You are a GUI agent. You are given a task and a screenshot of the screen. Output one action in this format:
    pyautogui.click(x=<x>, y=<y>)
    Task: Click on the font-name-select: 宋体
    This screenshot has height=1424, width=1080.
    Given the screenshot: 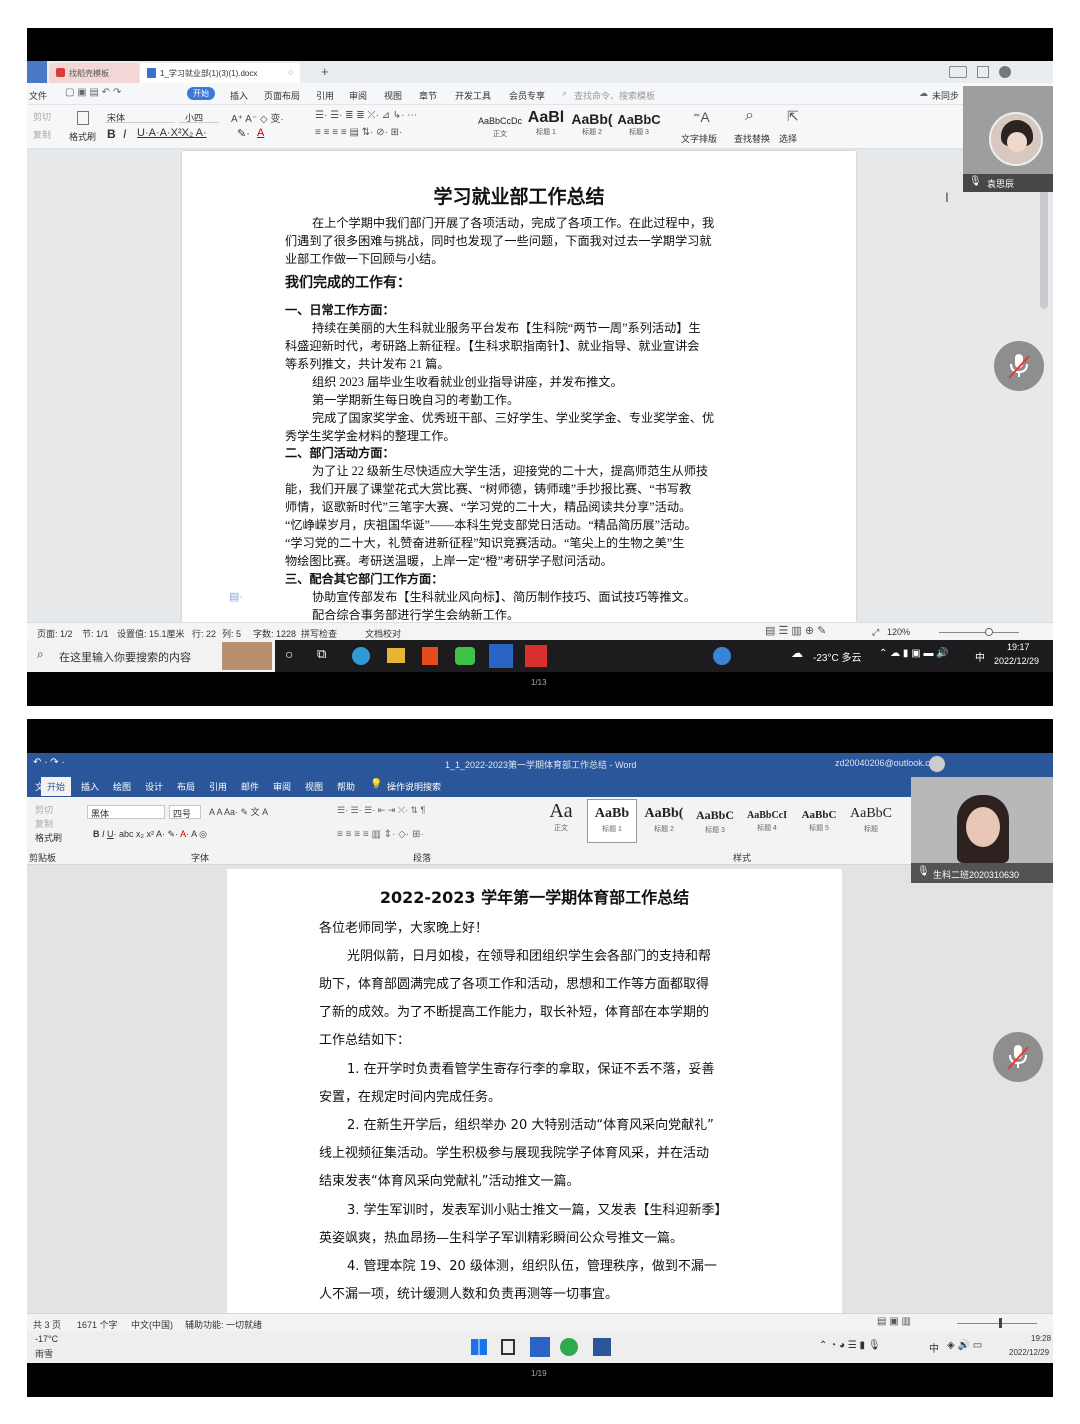 What is the action you would take?
    pyautogui.click(x=140, y=116)
    